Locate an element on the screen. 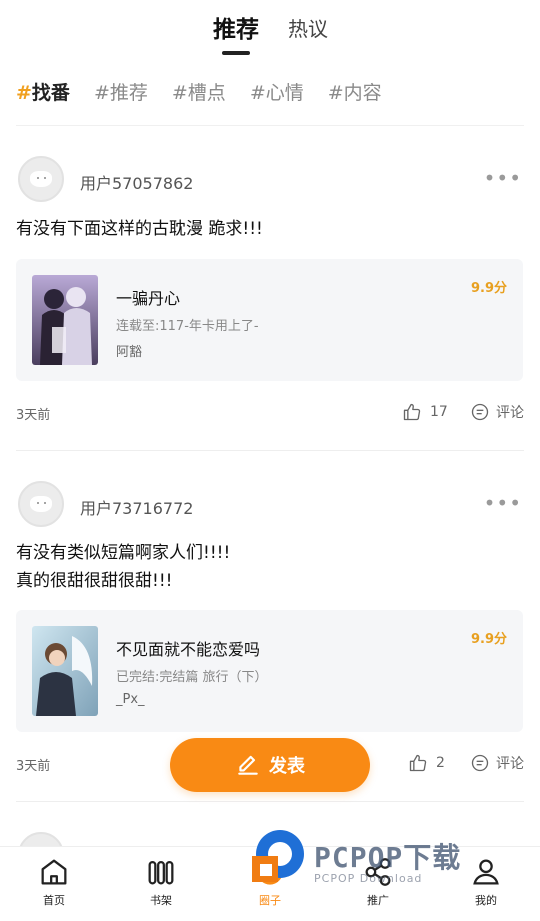 Image resolution: width=540 pixels, height=921 pixels. tag-find-anime: #找番 is located at coordinates (43, 95).